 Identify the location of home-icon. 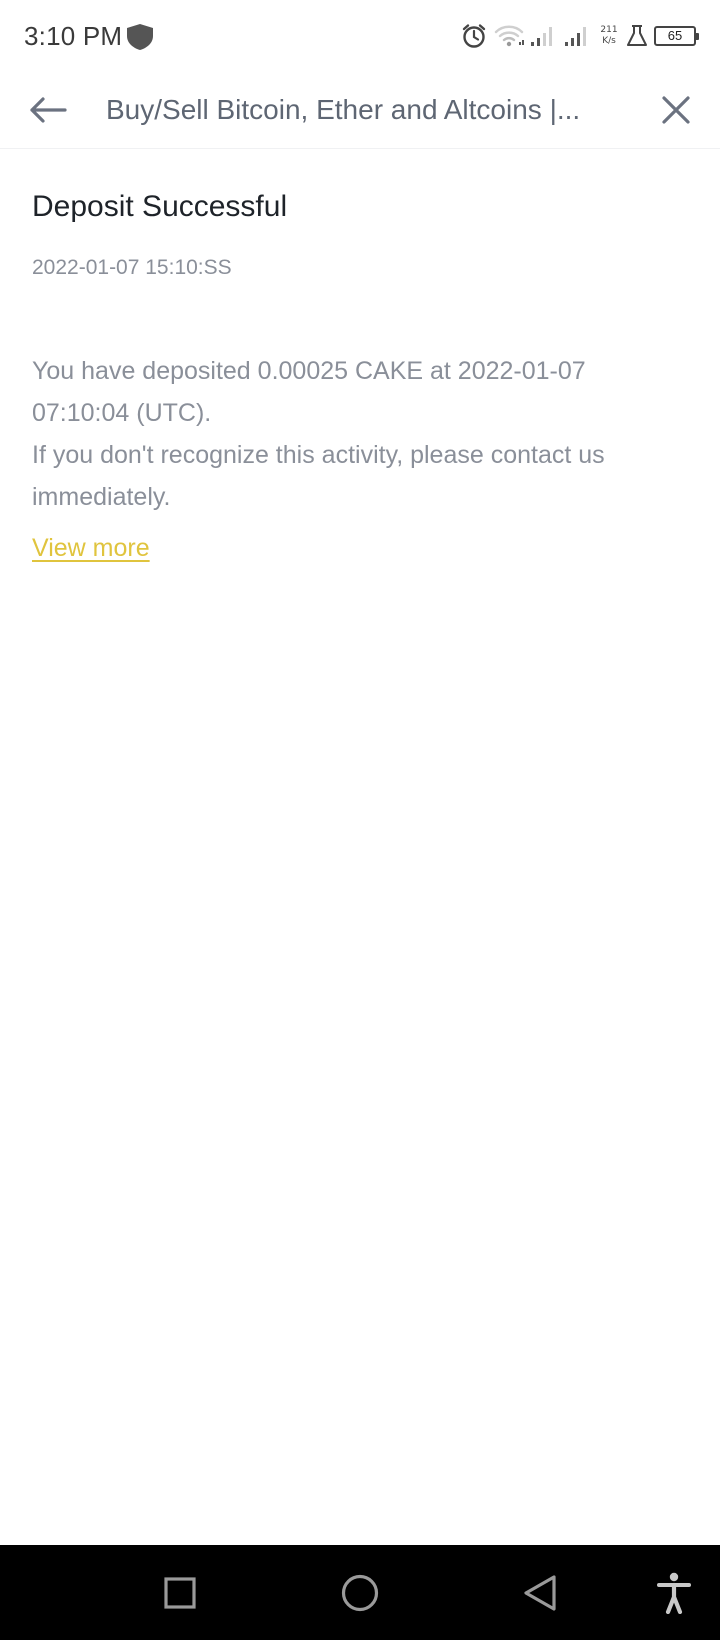
(360, 1593).